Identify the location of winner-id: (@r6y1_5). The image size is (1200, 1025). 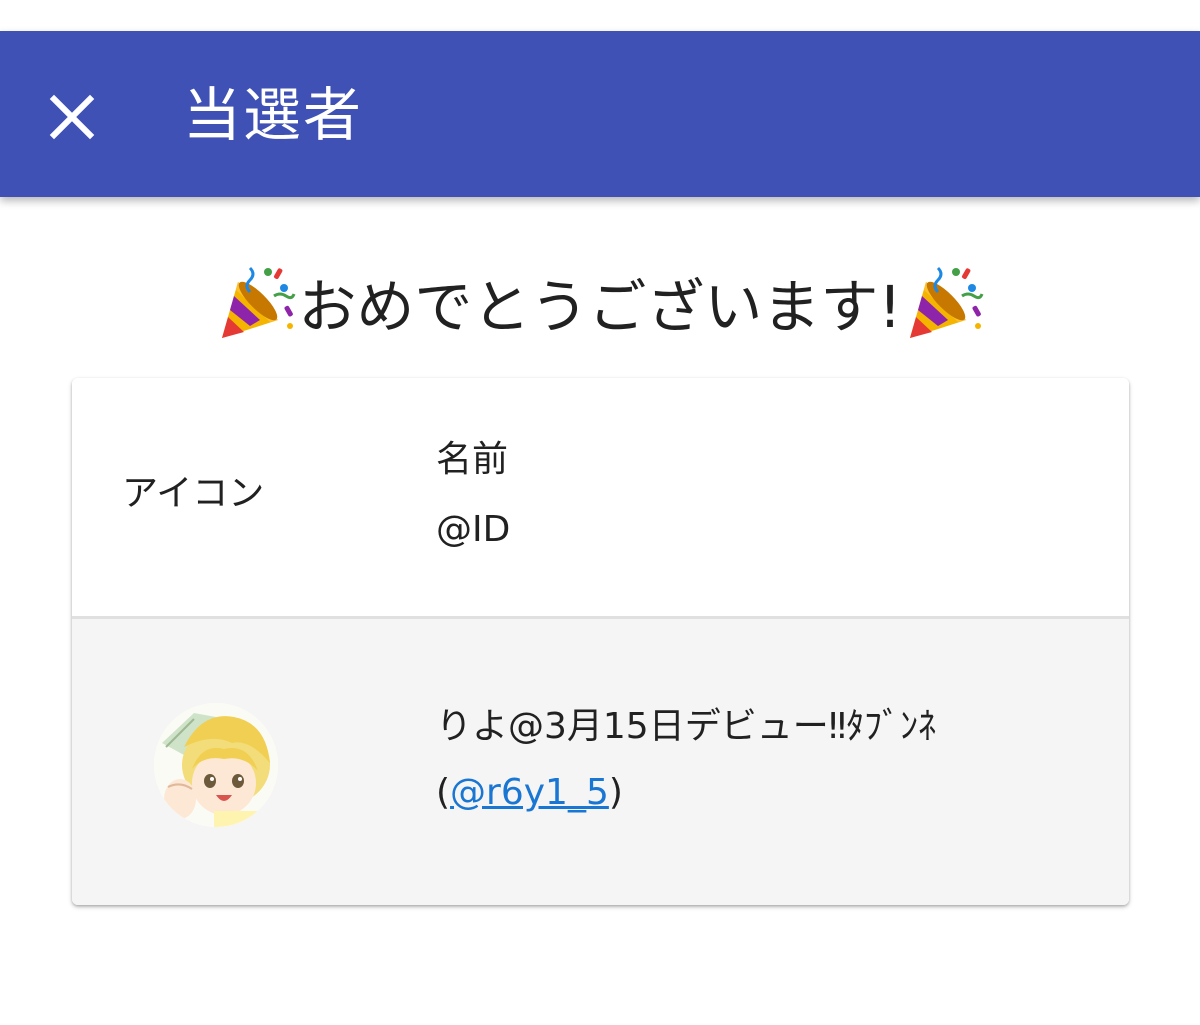
(529, 793).